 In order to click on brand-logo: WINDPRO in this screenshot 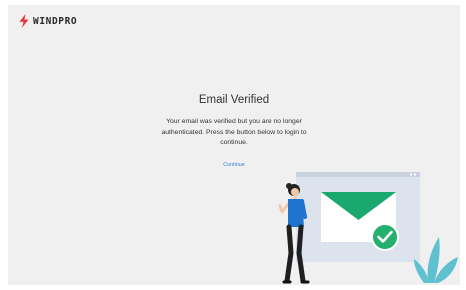, I will do `click(47, 21)`.